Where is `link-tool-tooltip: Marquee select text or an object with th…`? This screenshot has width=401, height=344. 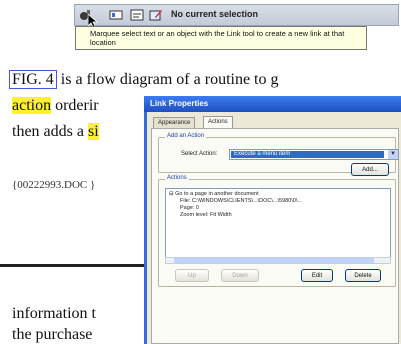 link-tool-tooltip: Marquee select text or an object with th… is located at coordinates (221, 38).